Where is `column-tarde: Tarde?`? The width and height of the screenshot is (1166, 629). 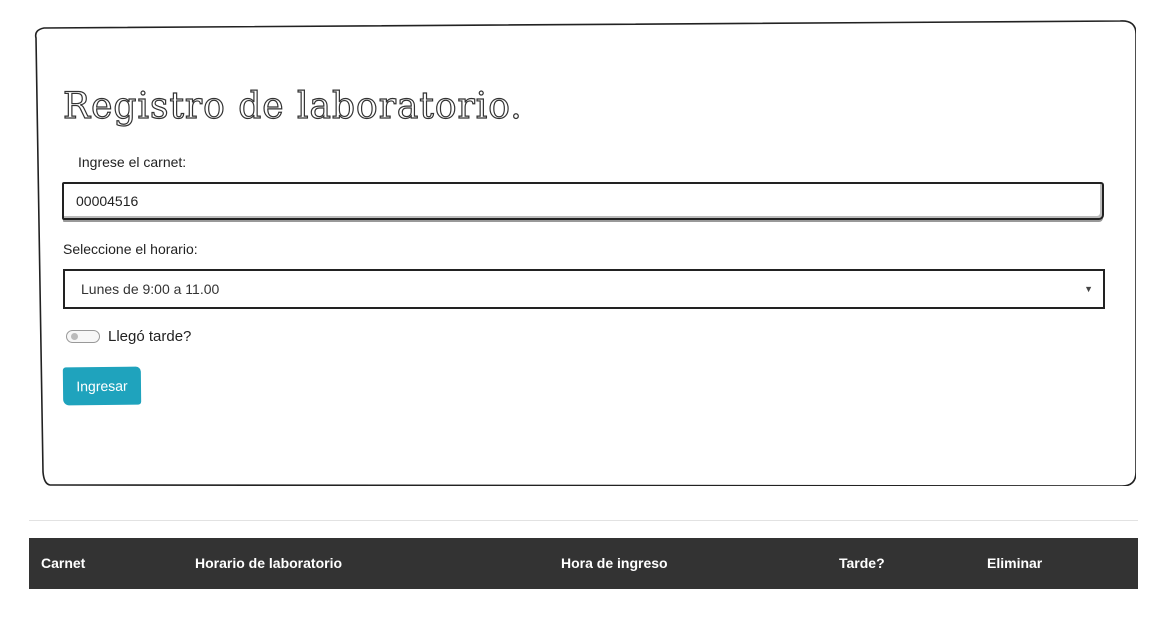 column-tarde: Tarde? is located at coordinates (862, 563).